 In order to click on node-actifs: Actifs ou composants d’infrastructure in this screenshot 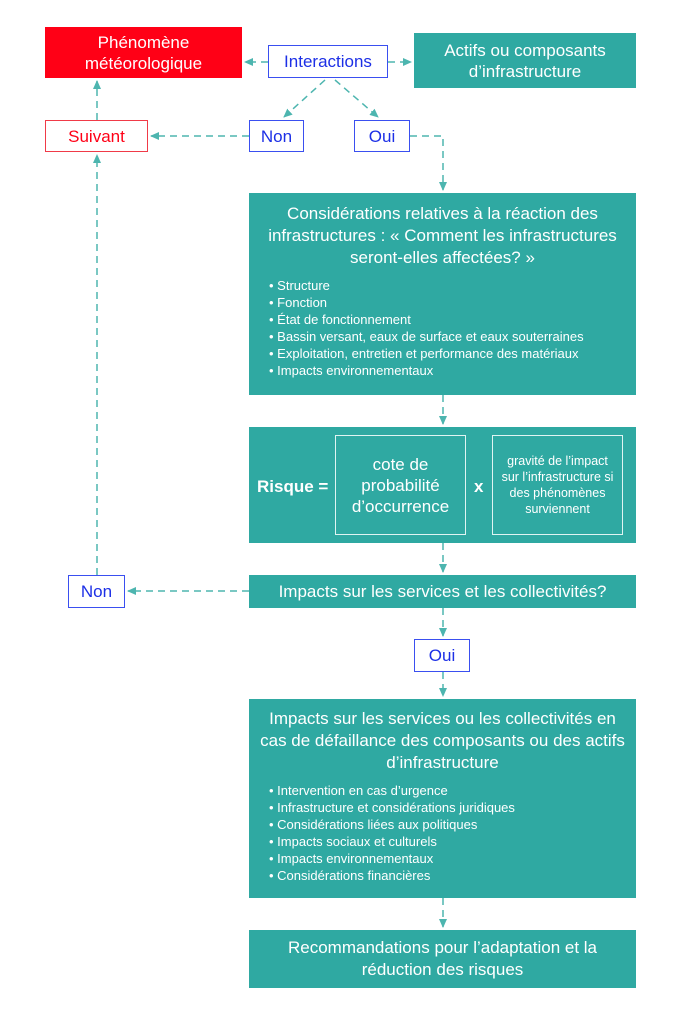, I will do `click(525, 60)`.